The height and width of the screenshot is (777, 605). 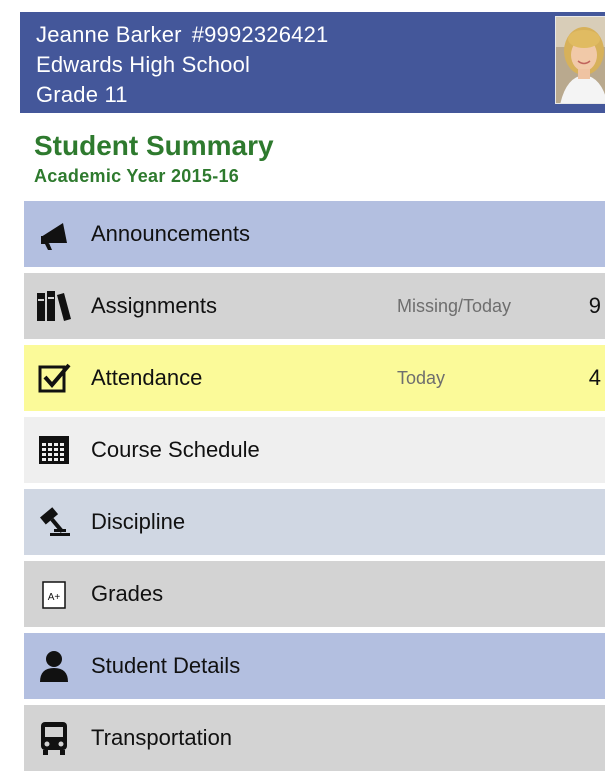 I want to click on student-photo-image, so click(x=580, y=60).